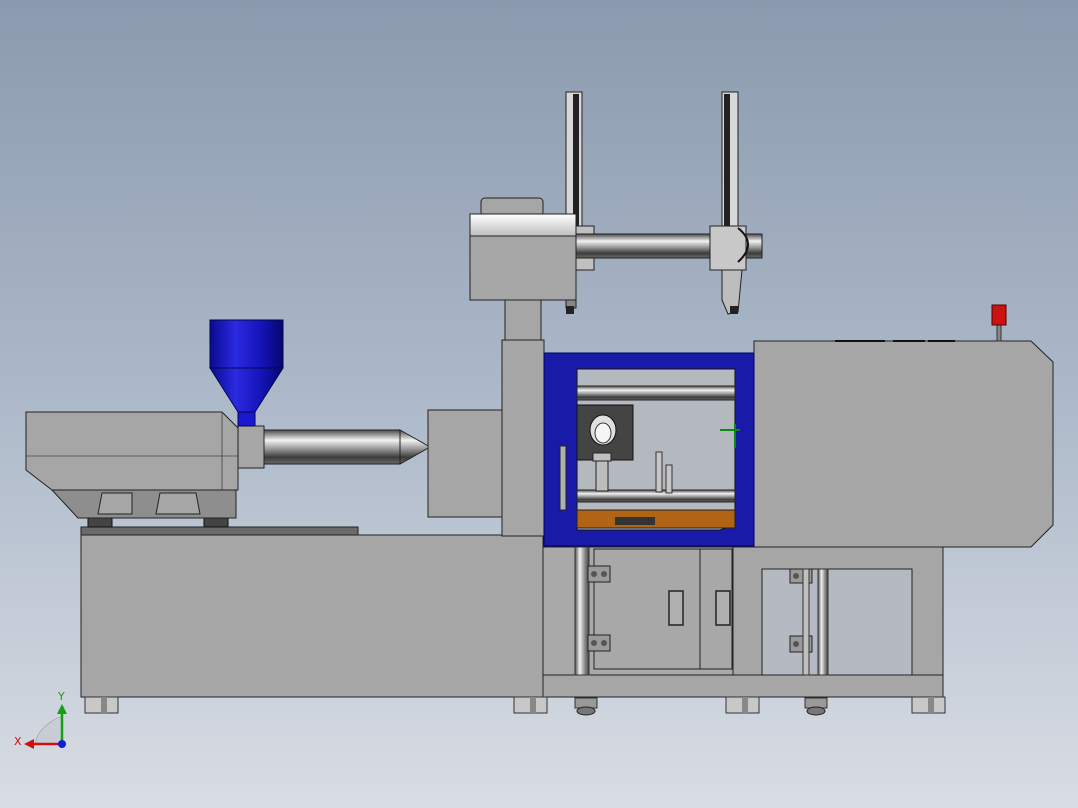 Image resolution: width=1078 pixels, height=808 pixels. I want to click on nozzle, so click(415, 447).